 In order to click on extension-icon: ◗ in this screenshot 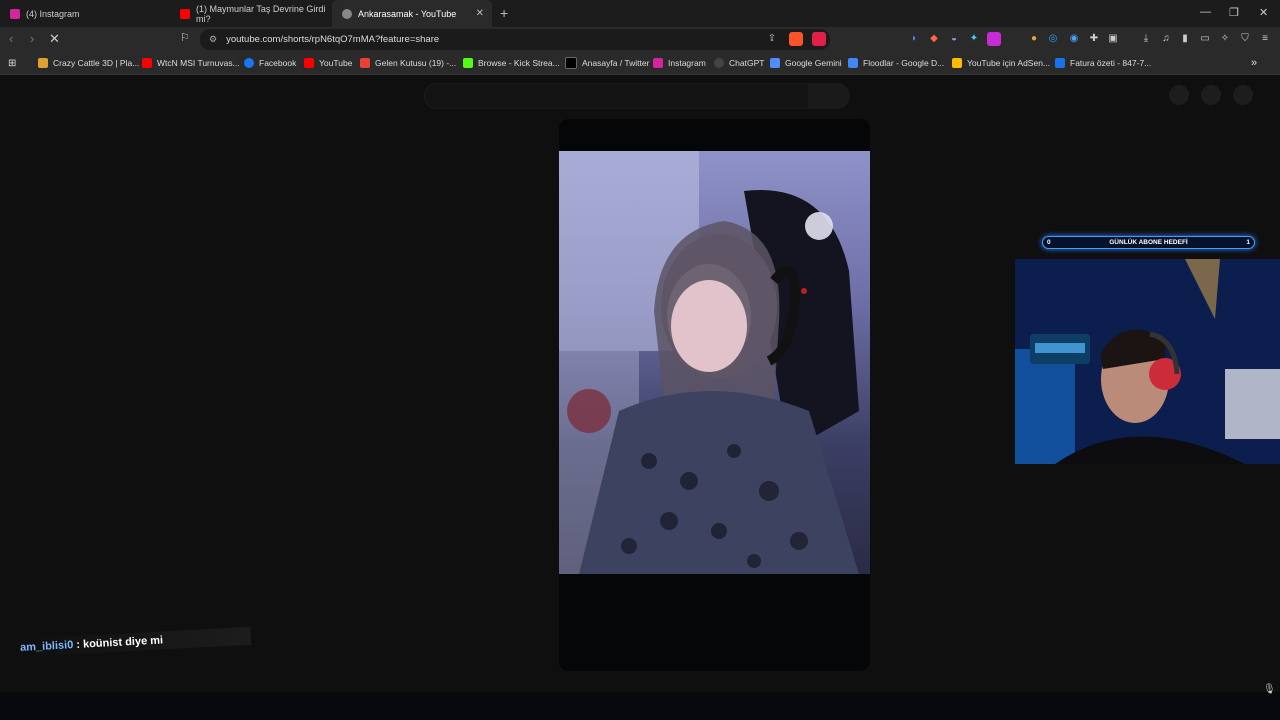, I will do `click(914, 39)`.